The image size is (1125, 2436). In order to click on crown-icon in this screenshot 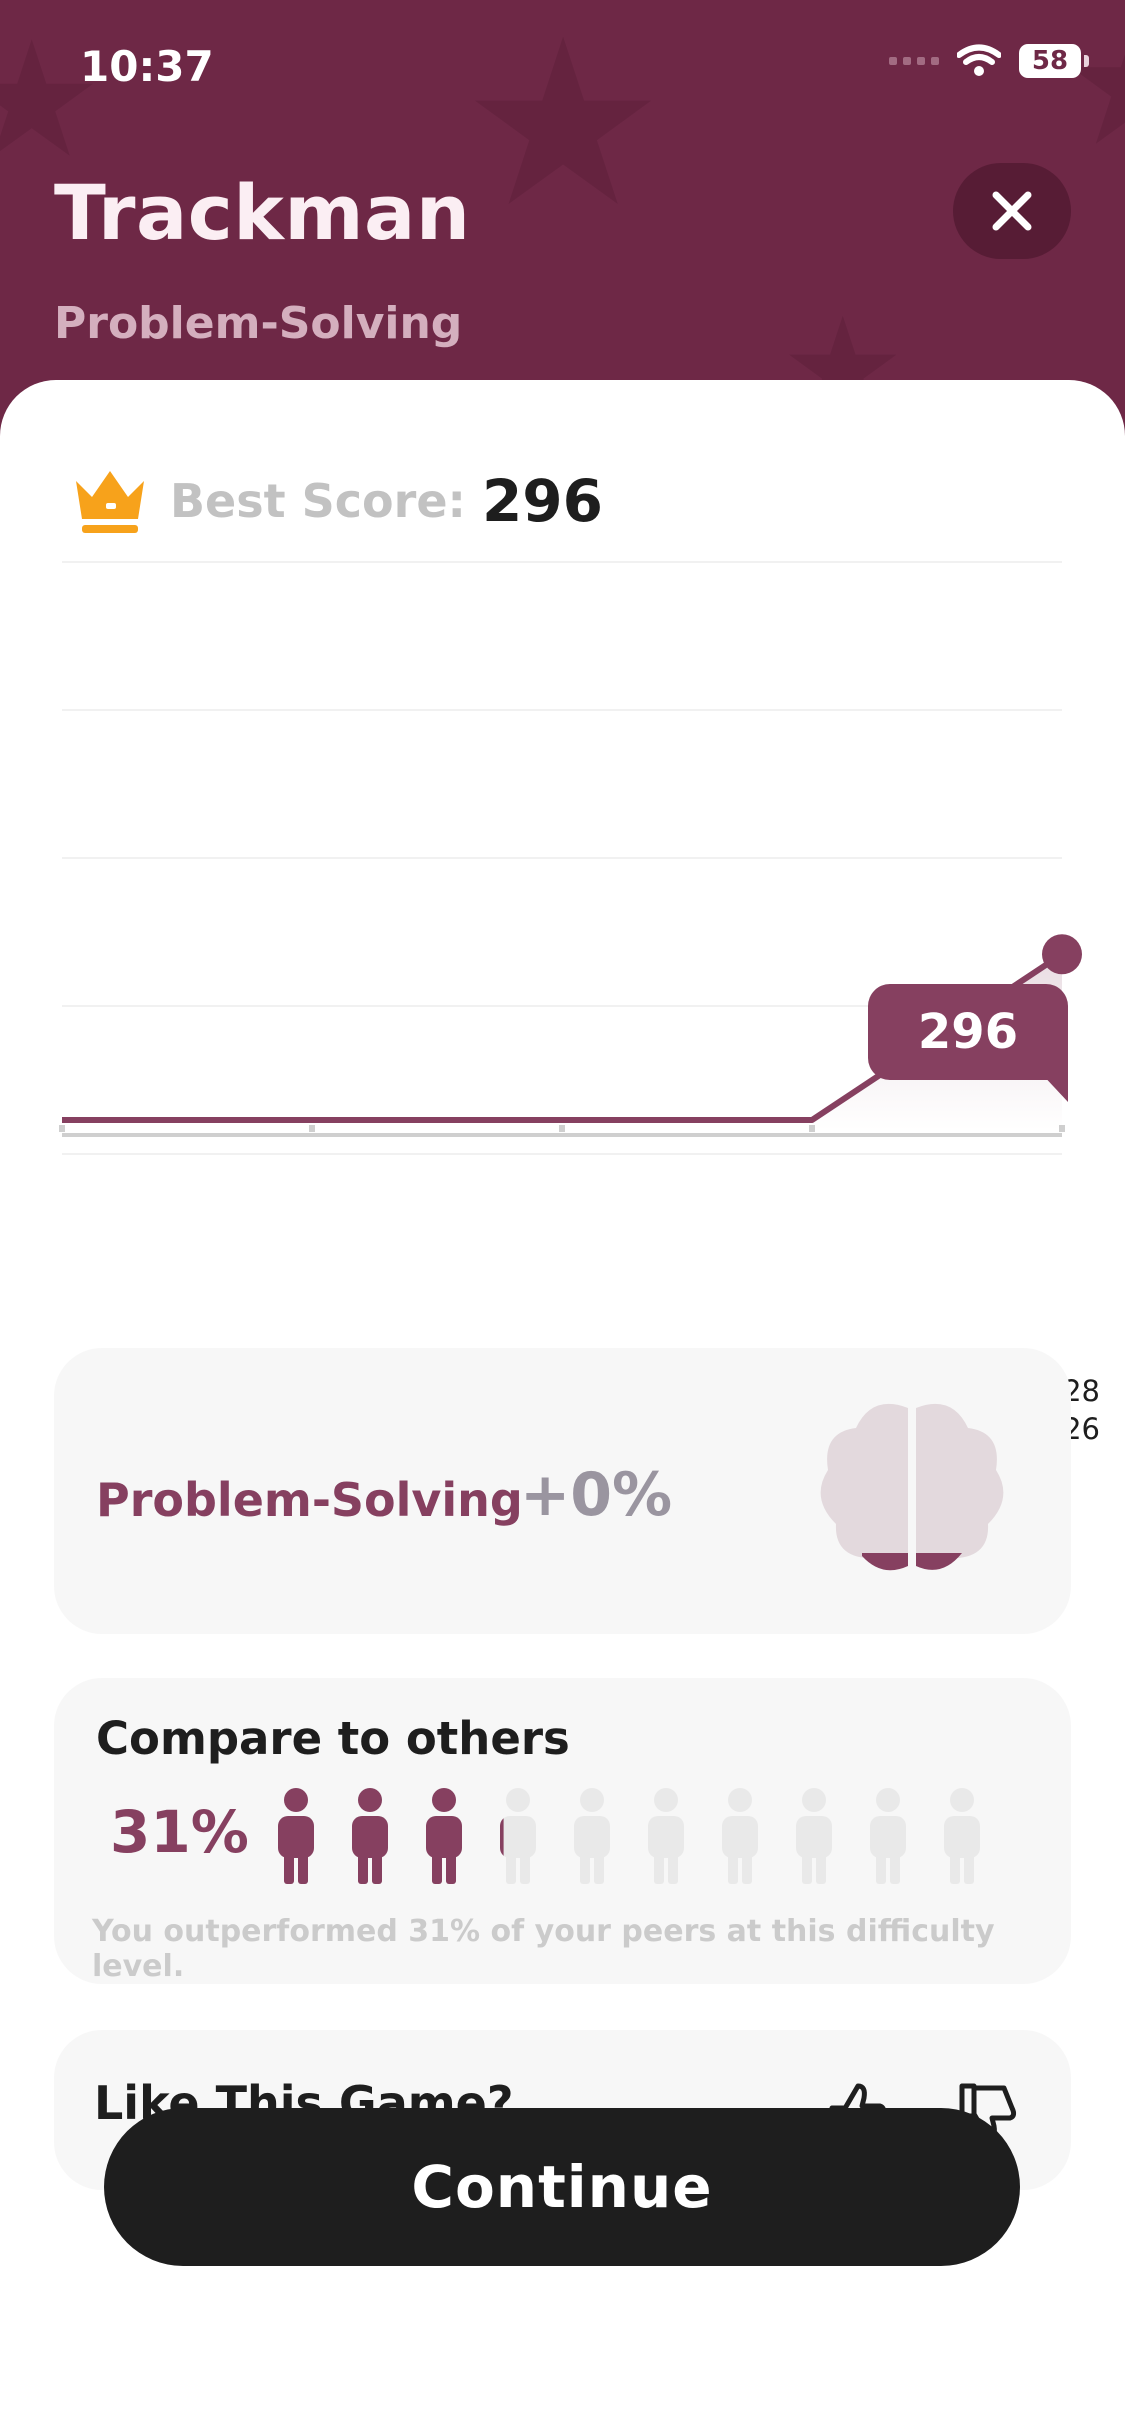, I will do `click(110, 502)`.